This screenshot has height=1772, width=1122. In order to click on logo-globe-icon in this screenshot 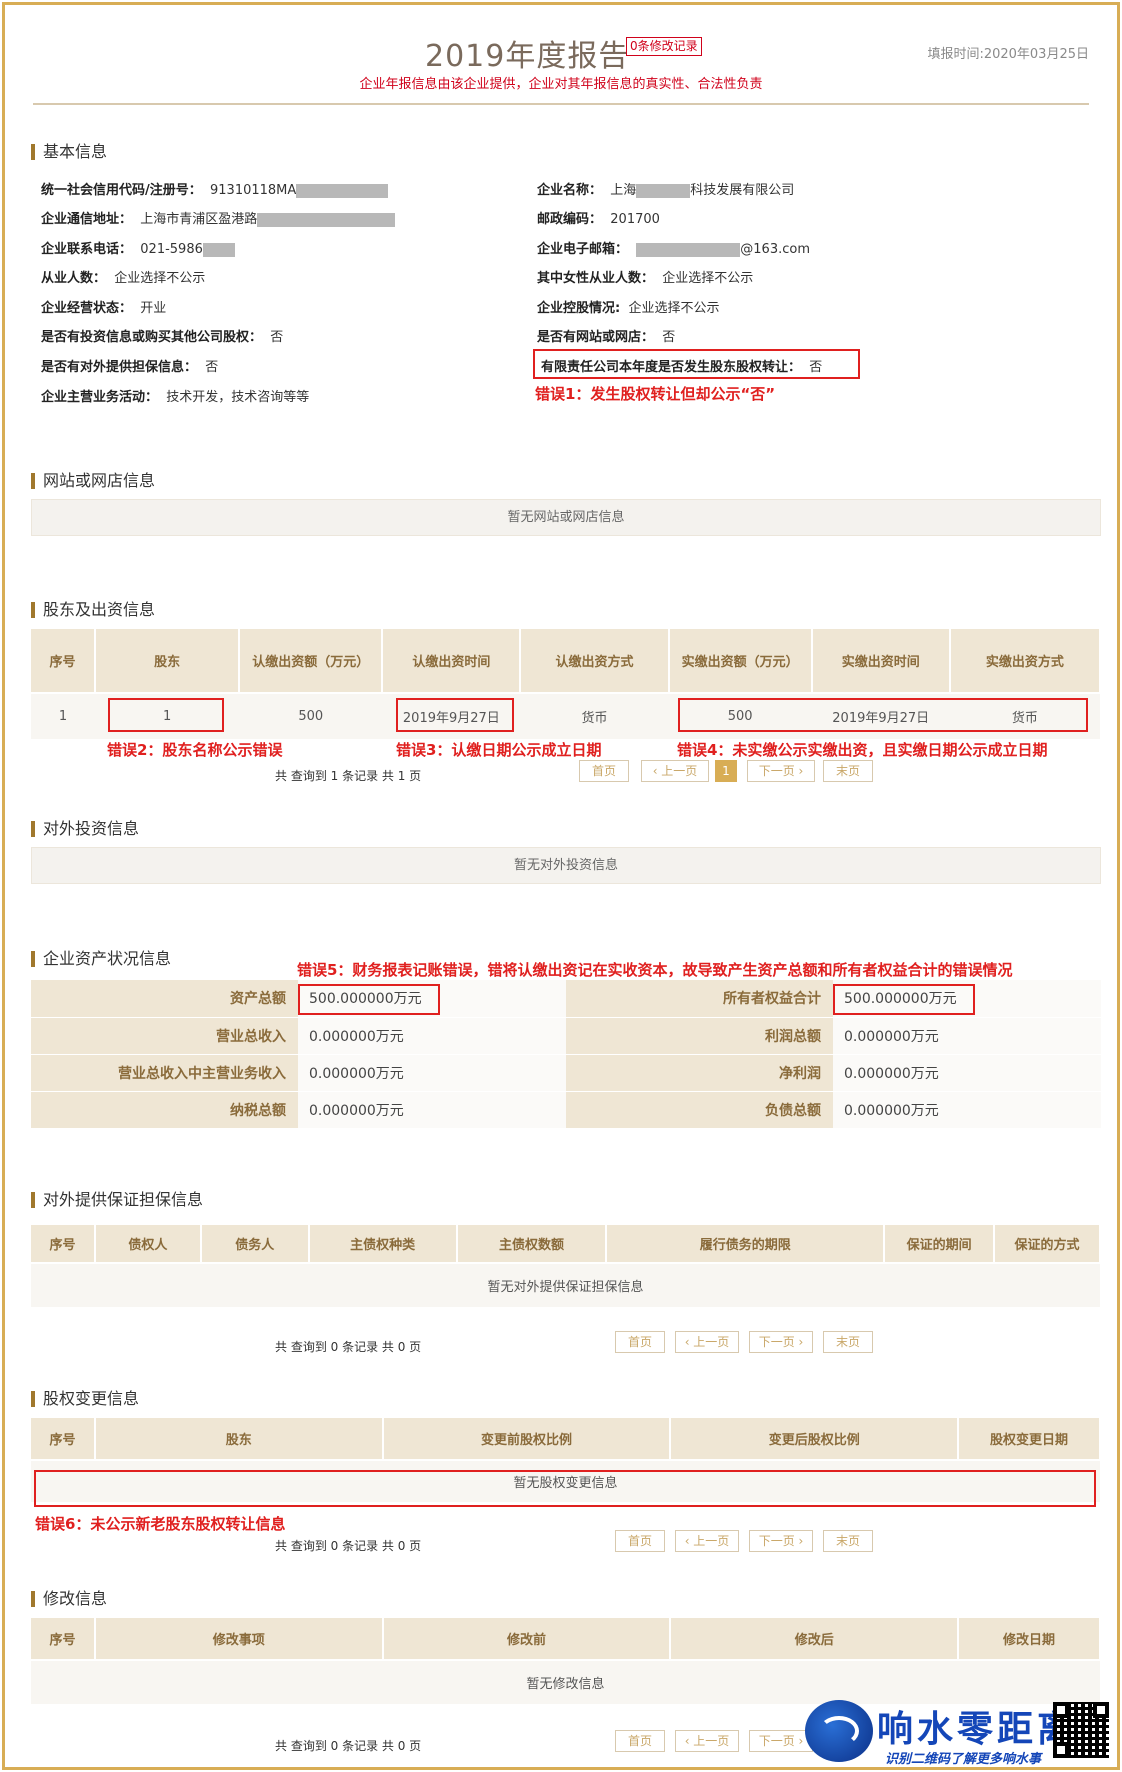, I will do `click(839, 1731)`.